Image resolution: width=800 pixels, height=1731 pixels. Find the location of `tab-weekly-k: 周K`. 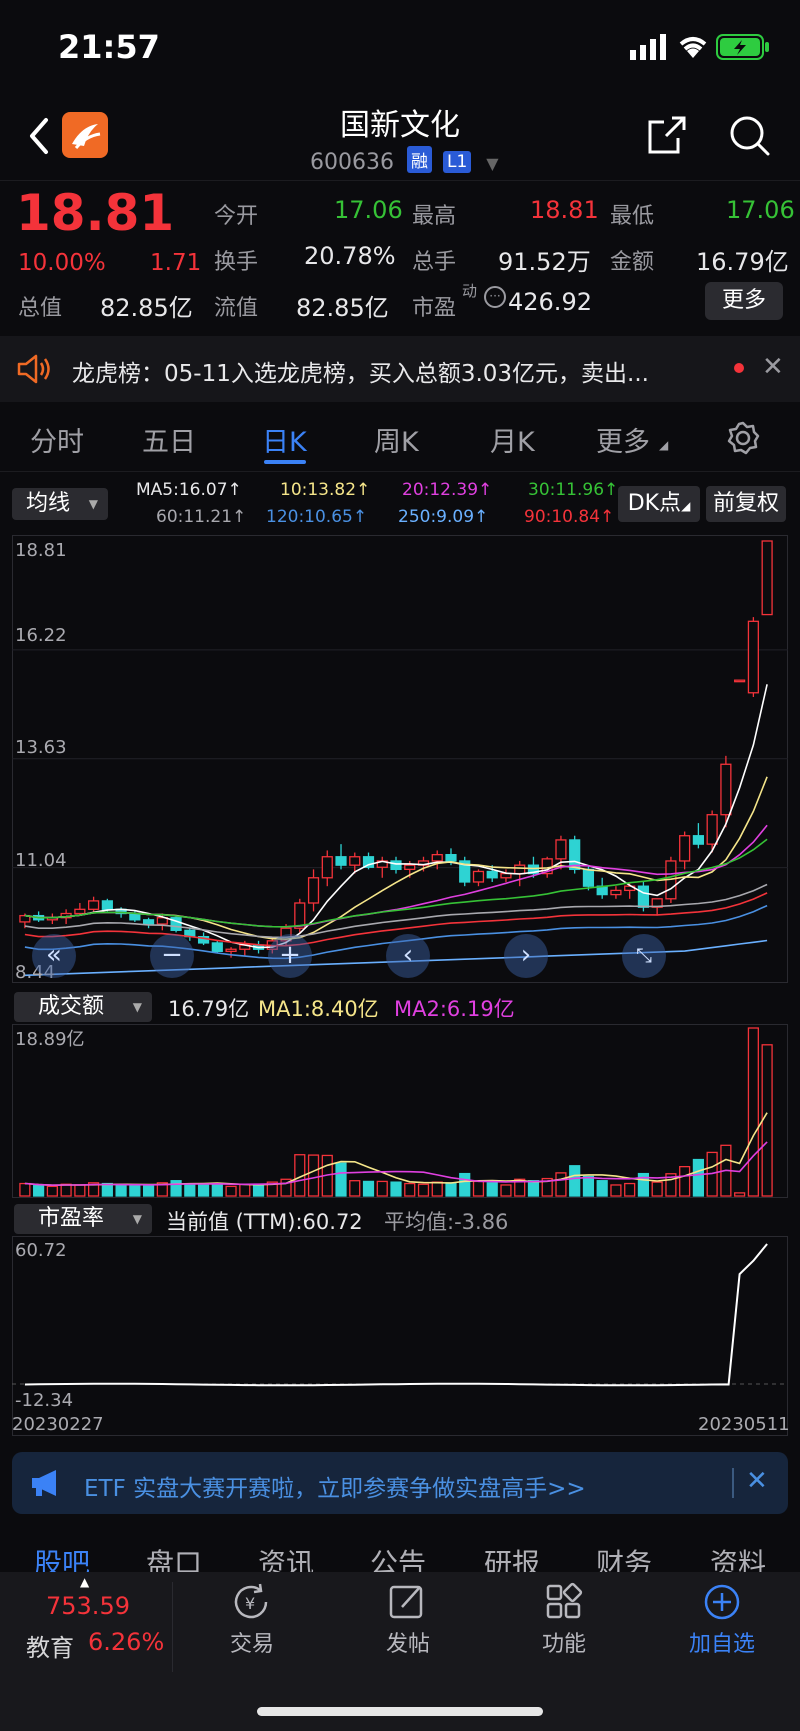

tab-weekly-k: 周K is located at coordinates (396, 439).